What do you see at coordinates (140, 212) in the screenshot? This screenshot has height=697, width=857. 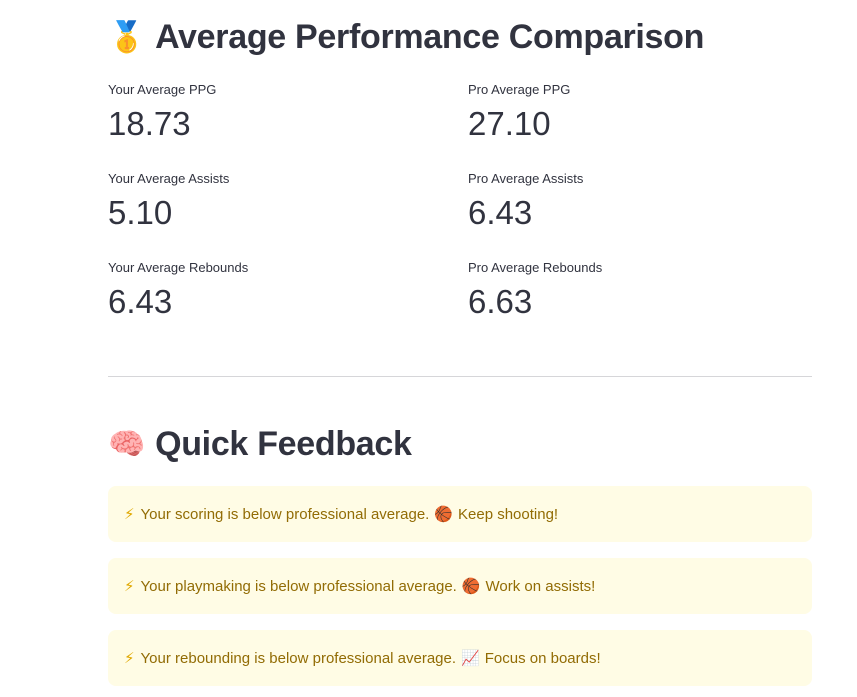 I see `metric-value: 5.10` at bounding box center [140, 212].